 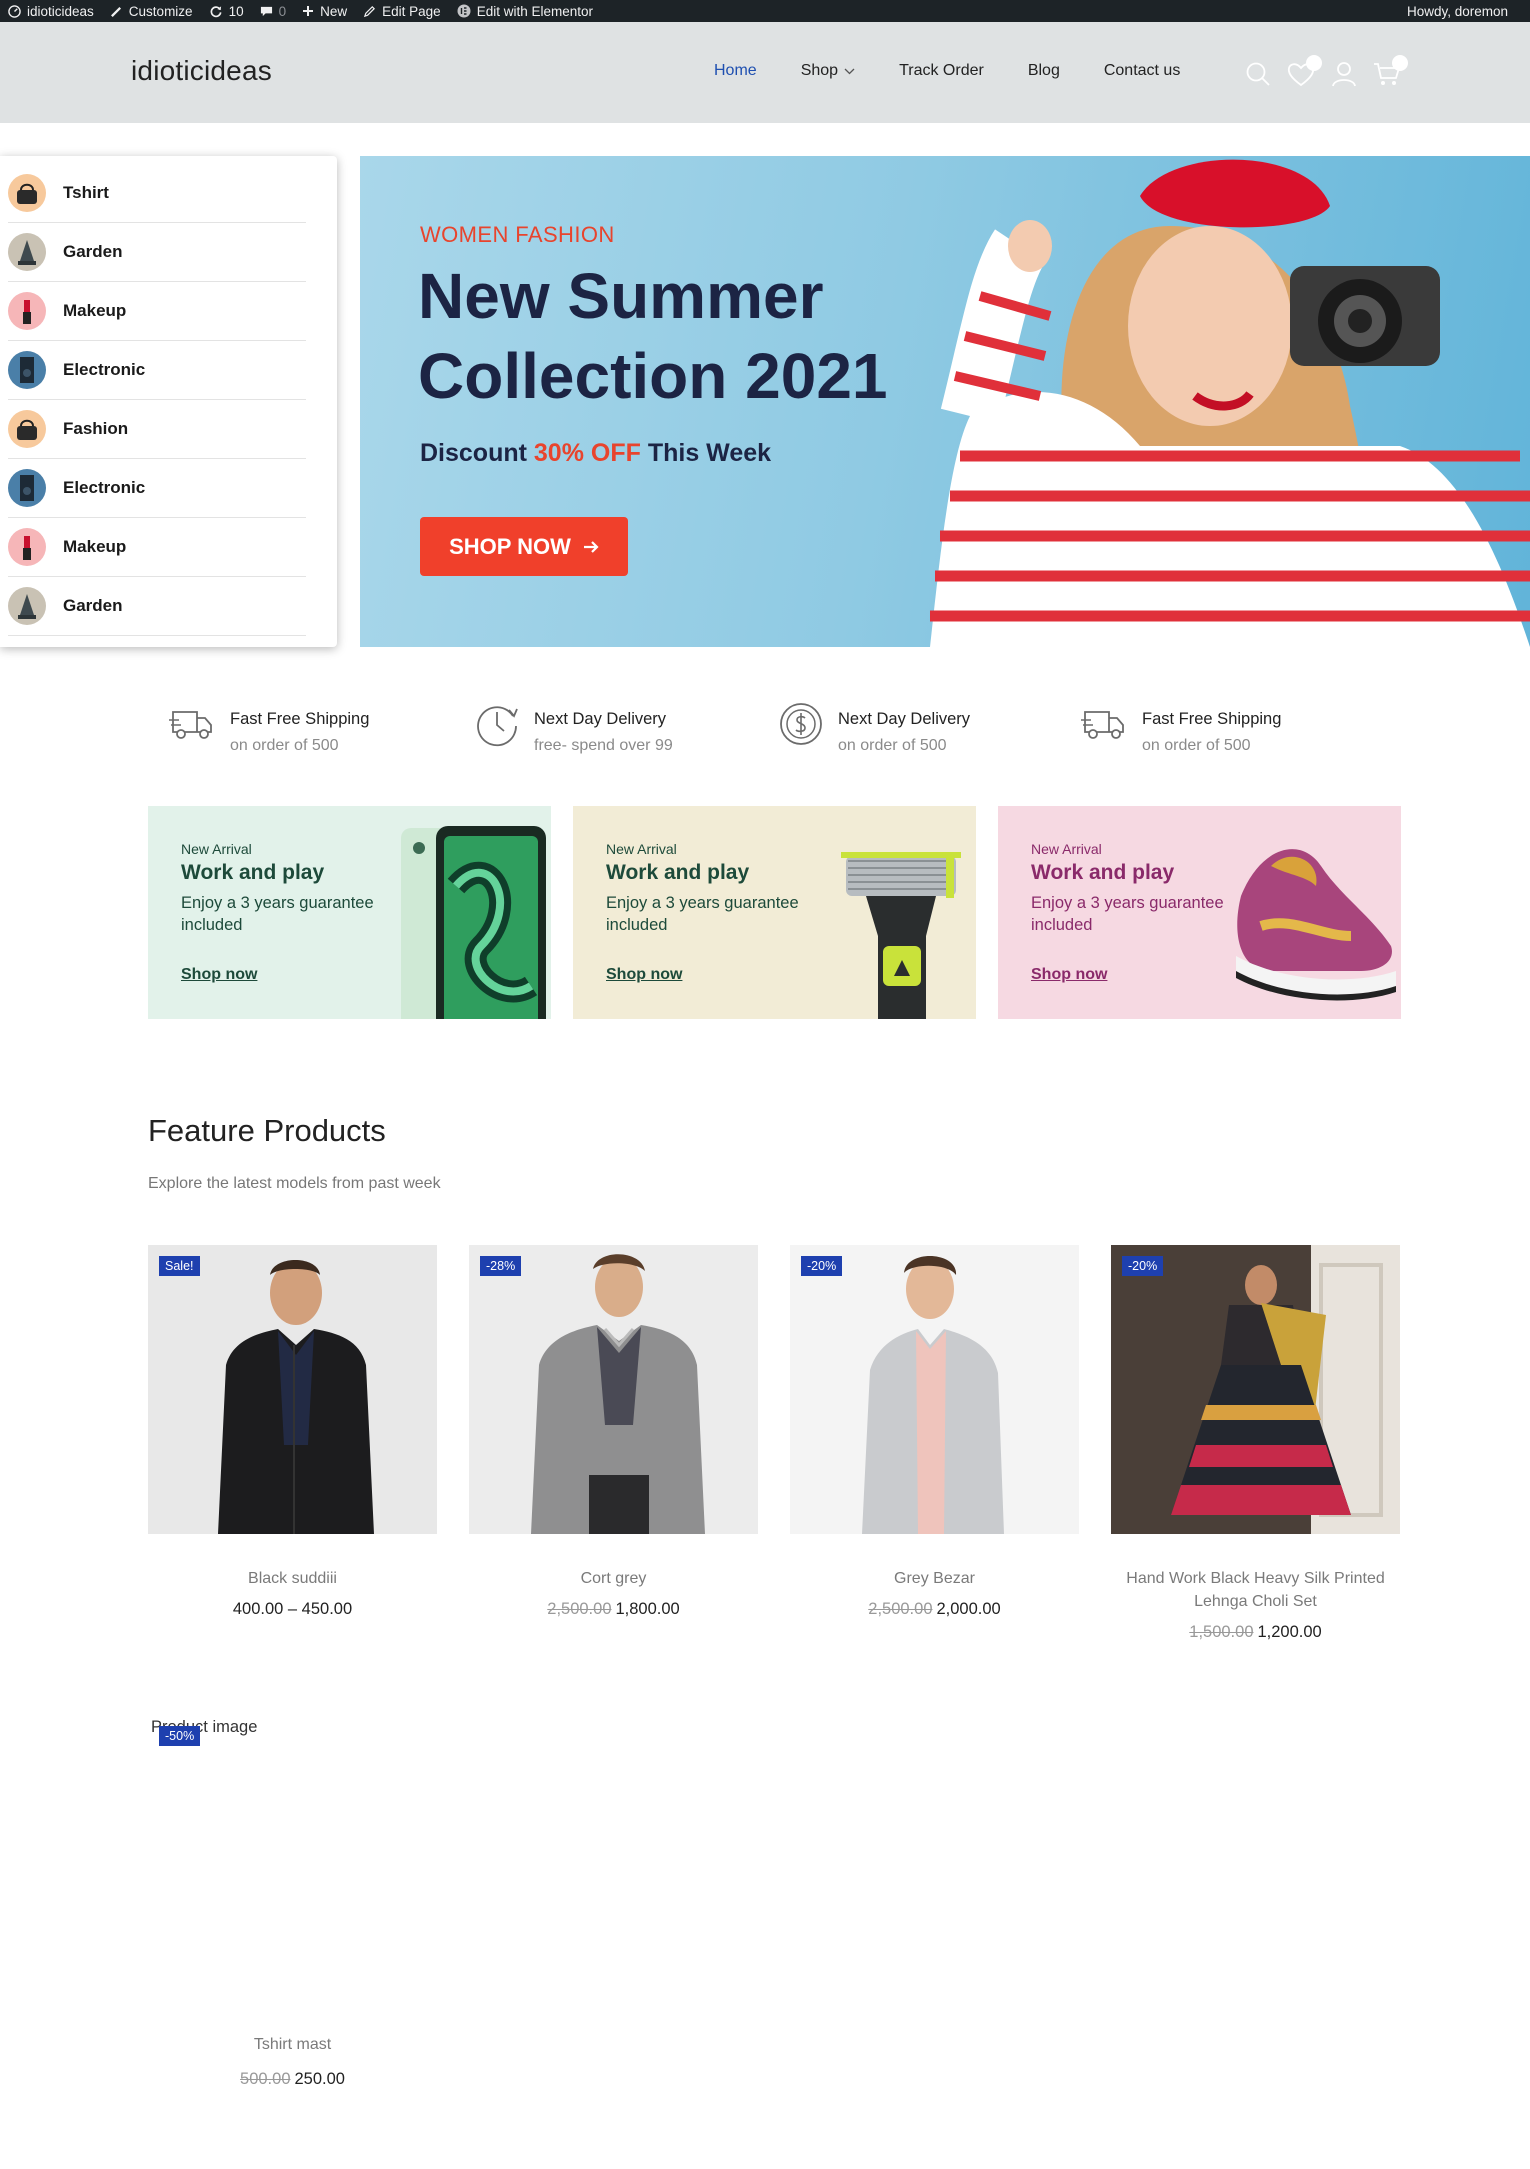 I want to click on admin-edit-page-link: Edit Page, so click(x=402, y=11).